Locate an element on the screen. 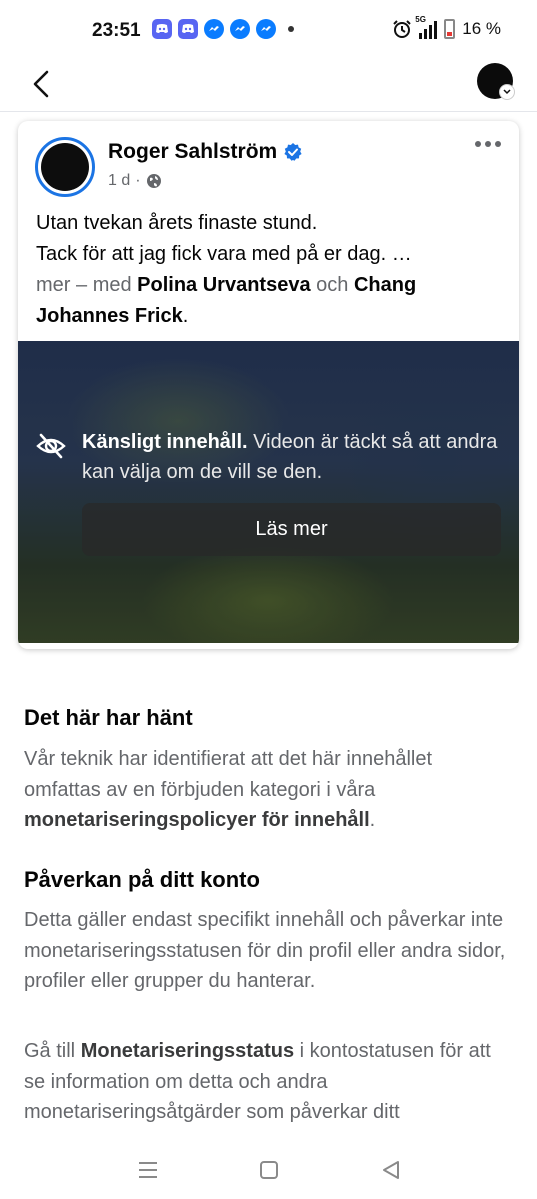 Image resolution: width=537 pixels, height=1199 pixels. author-name: Roger Sahlström is located at coordinates (192, 152).